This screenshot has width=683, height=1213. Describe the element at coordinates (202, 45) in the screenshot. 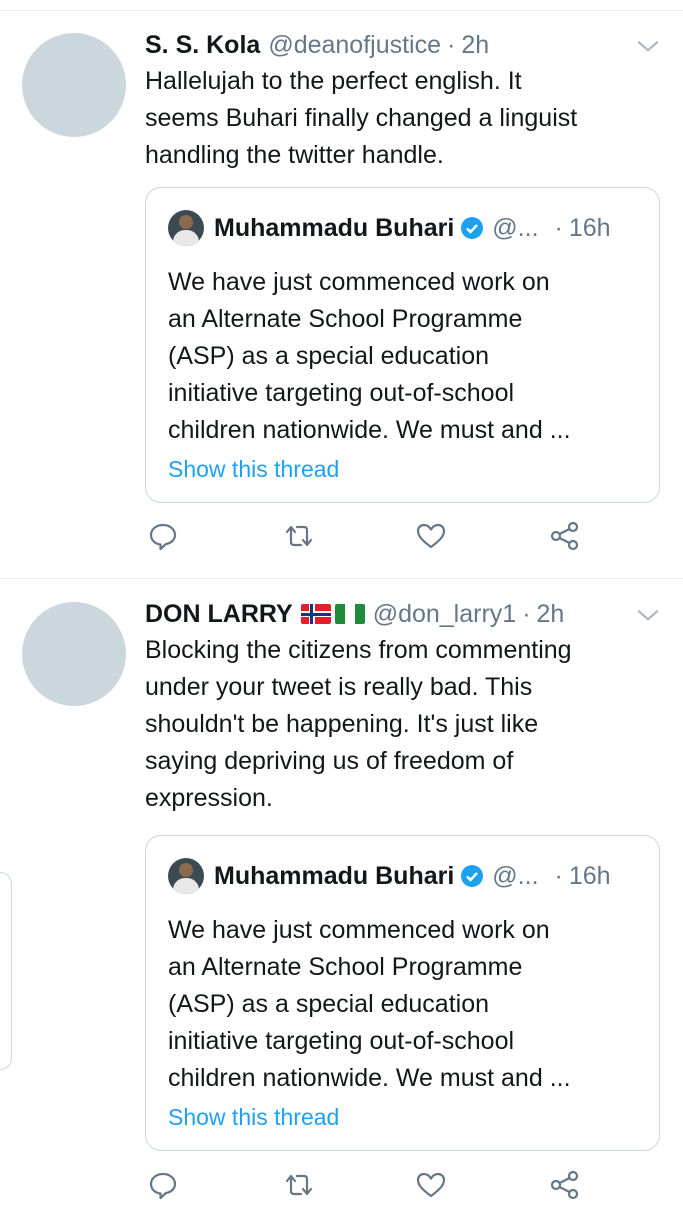

I see `author-name: S. S. Kola` at that location.